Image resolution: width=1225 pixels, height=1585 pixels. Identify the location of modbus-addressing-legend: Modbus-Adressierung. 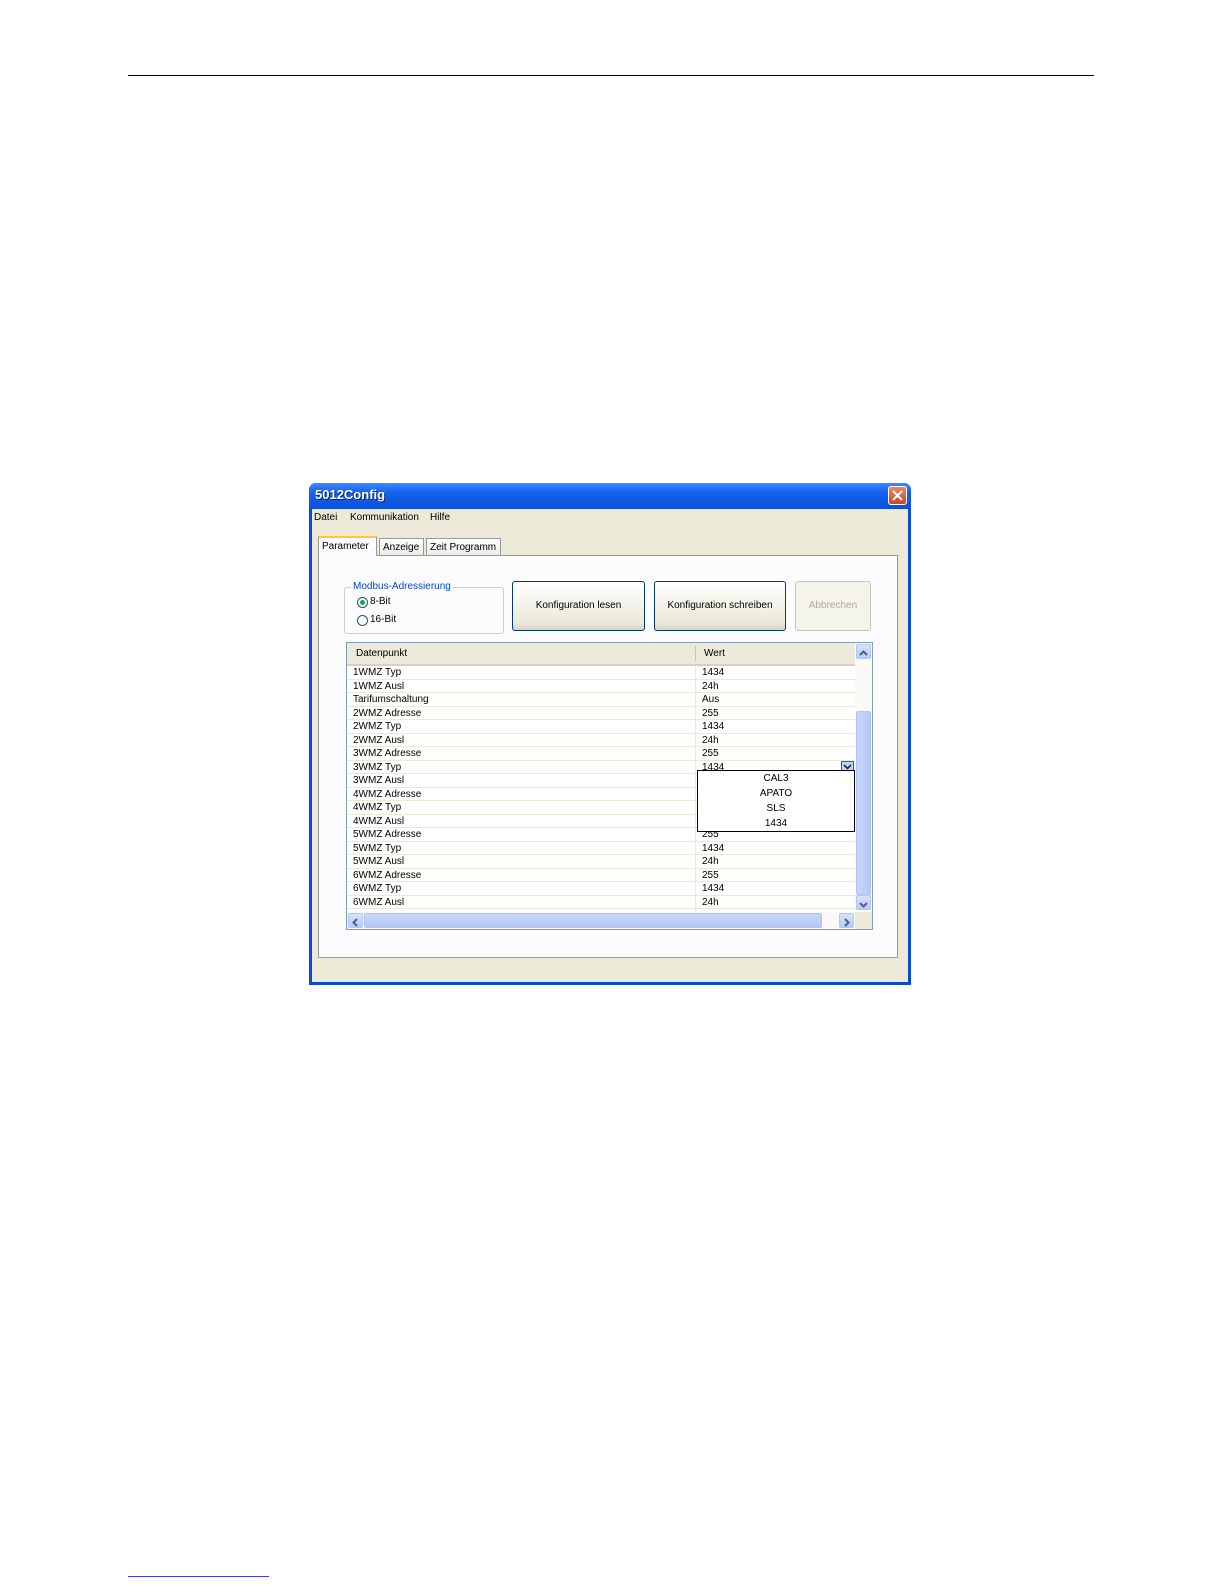
(402, 586).